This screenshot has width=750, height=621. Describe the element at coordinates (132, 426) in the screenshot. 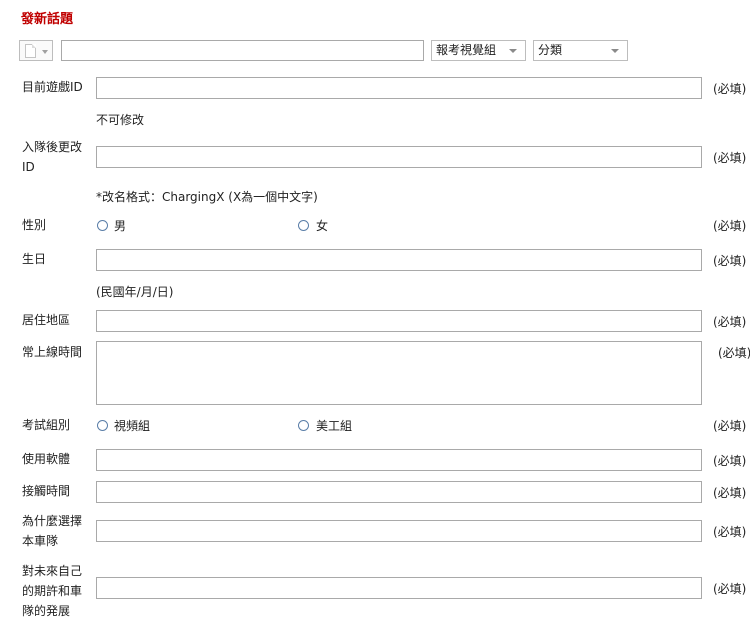

I see `exam-group-option-video: 視頻組` at that location.